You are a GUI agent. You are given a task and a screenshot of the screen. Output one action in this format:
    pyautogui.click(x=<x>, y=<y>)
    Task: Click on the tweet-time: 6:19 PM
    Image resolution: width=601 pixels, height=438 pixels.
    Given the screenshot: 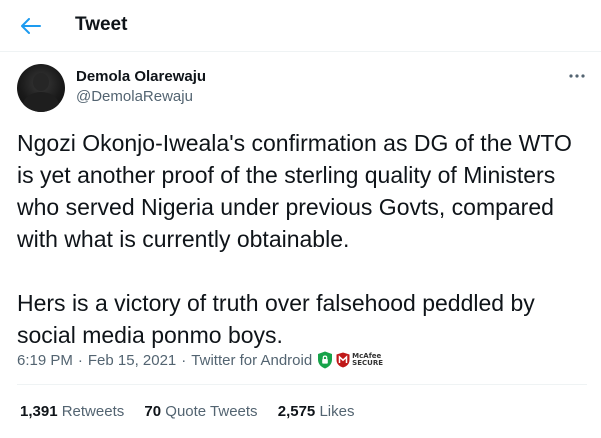 What is the action you would take?
    pyautogui.click(x=45, y=360)
    